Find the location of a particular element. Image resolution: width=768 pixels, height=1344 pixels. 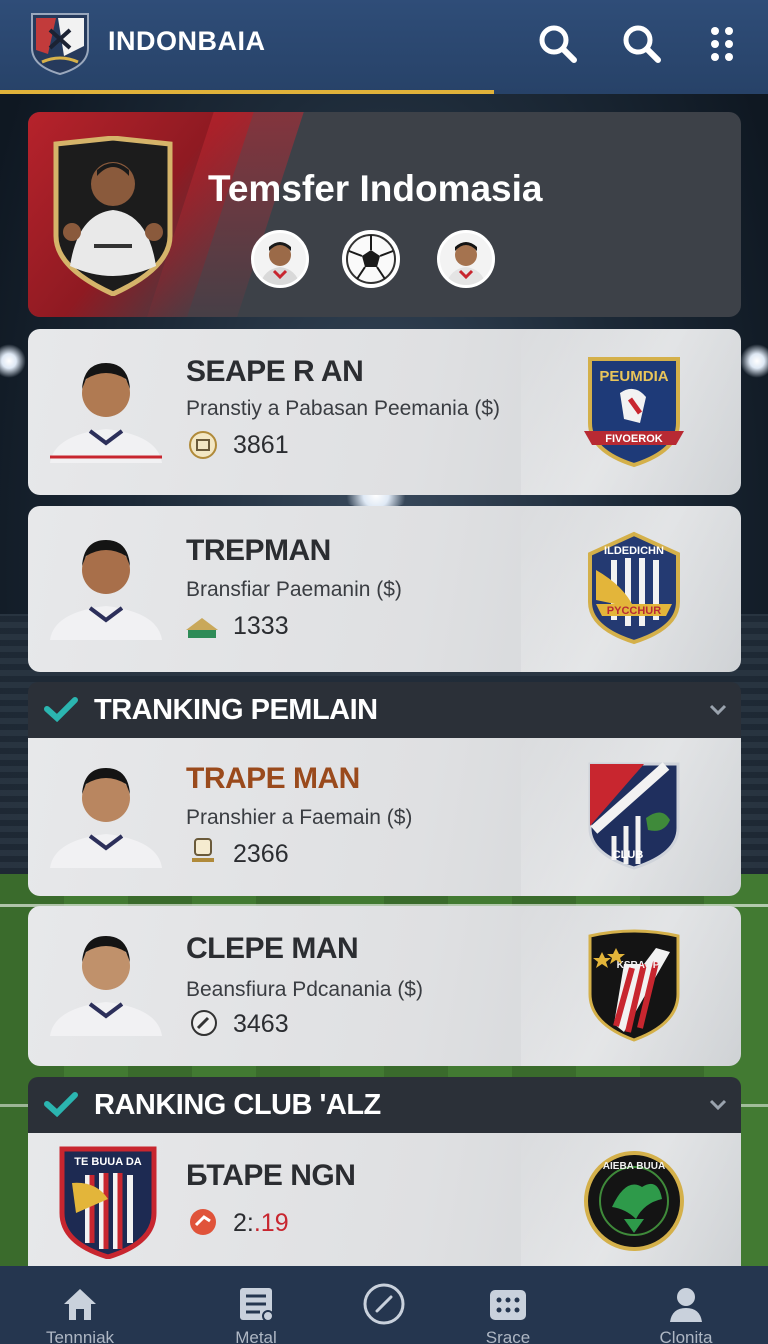

club-name: БТАРЕ NGN is located at coordinates (271, 1175).